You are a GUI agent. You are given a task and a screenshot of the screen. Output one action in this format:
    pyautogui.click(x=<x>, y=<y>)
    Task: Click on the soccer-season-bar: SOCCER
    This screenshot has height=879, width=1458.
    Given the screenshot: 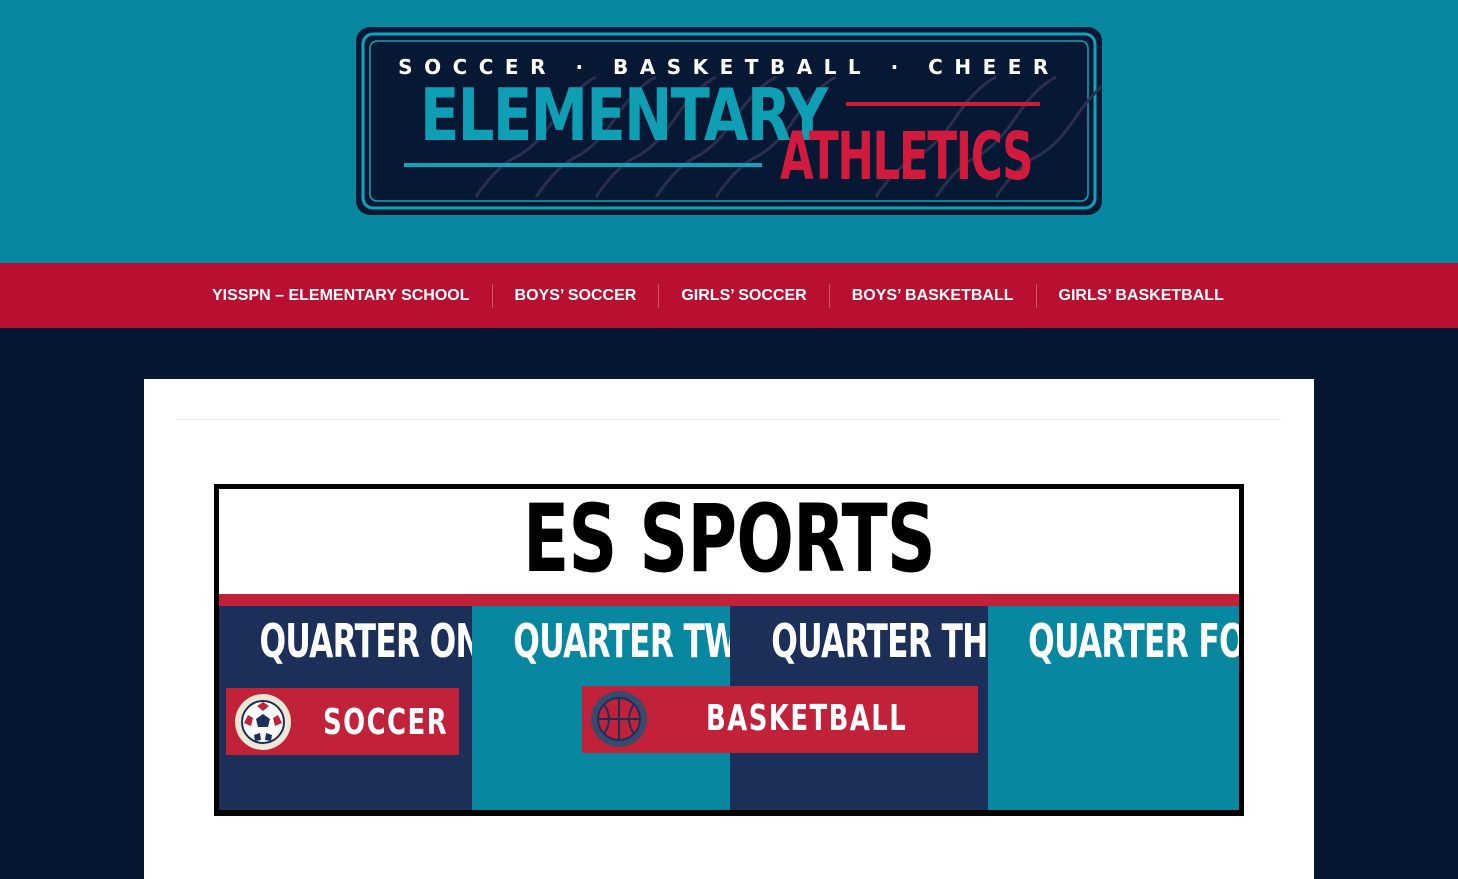 What is the action you would take?
    pyautogui.click(x=342, y=721)
    